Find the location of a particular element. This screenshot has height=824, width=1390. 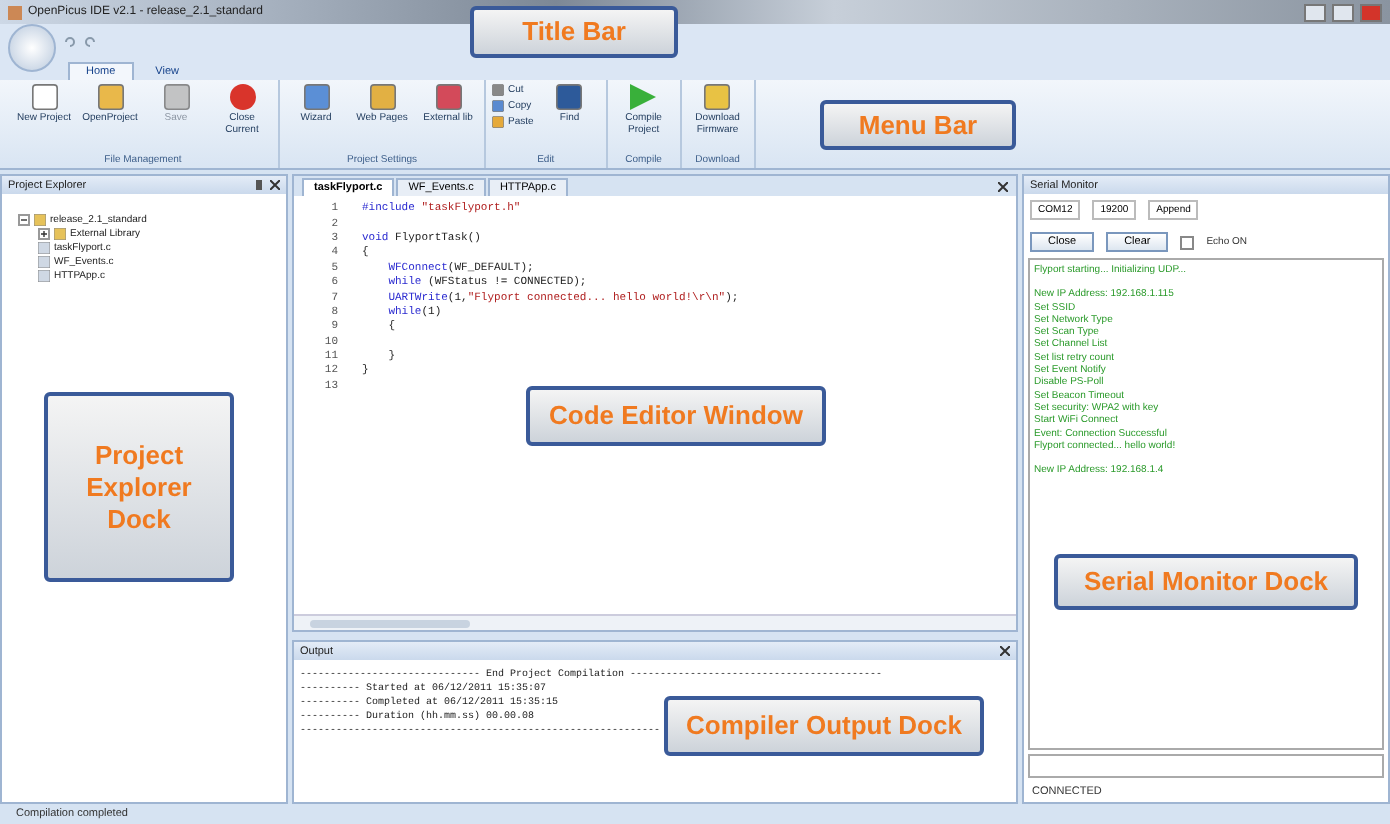

undo-icon is located at coordinates (70, 42).